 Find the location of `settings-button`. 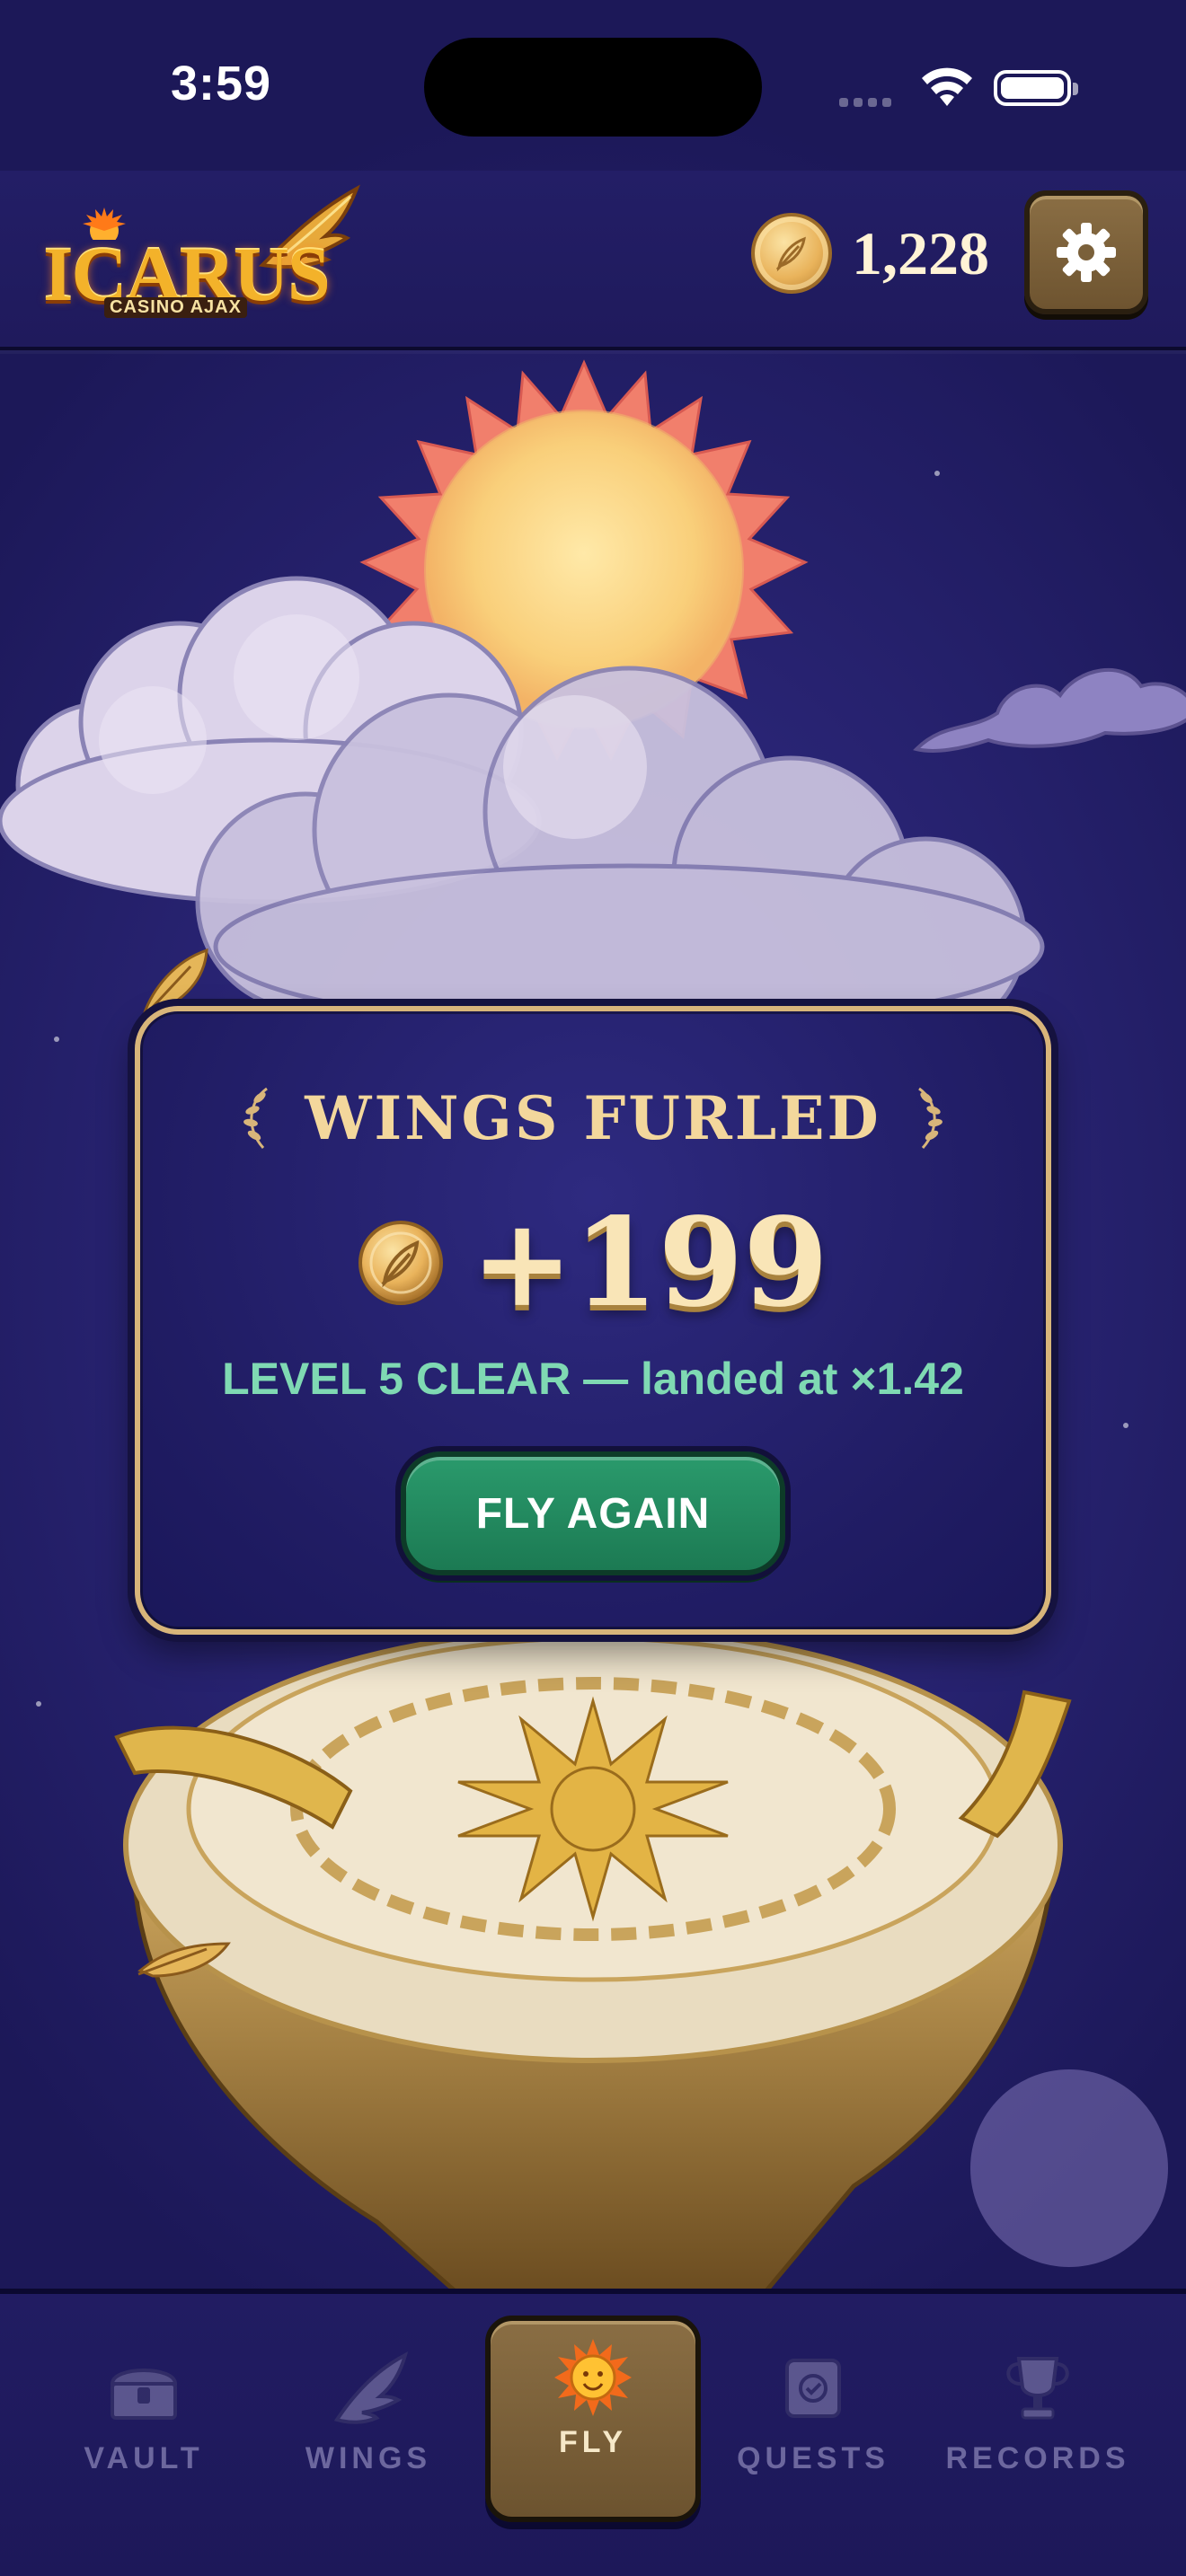

settings-button is located at coordinates (1086, 252).